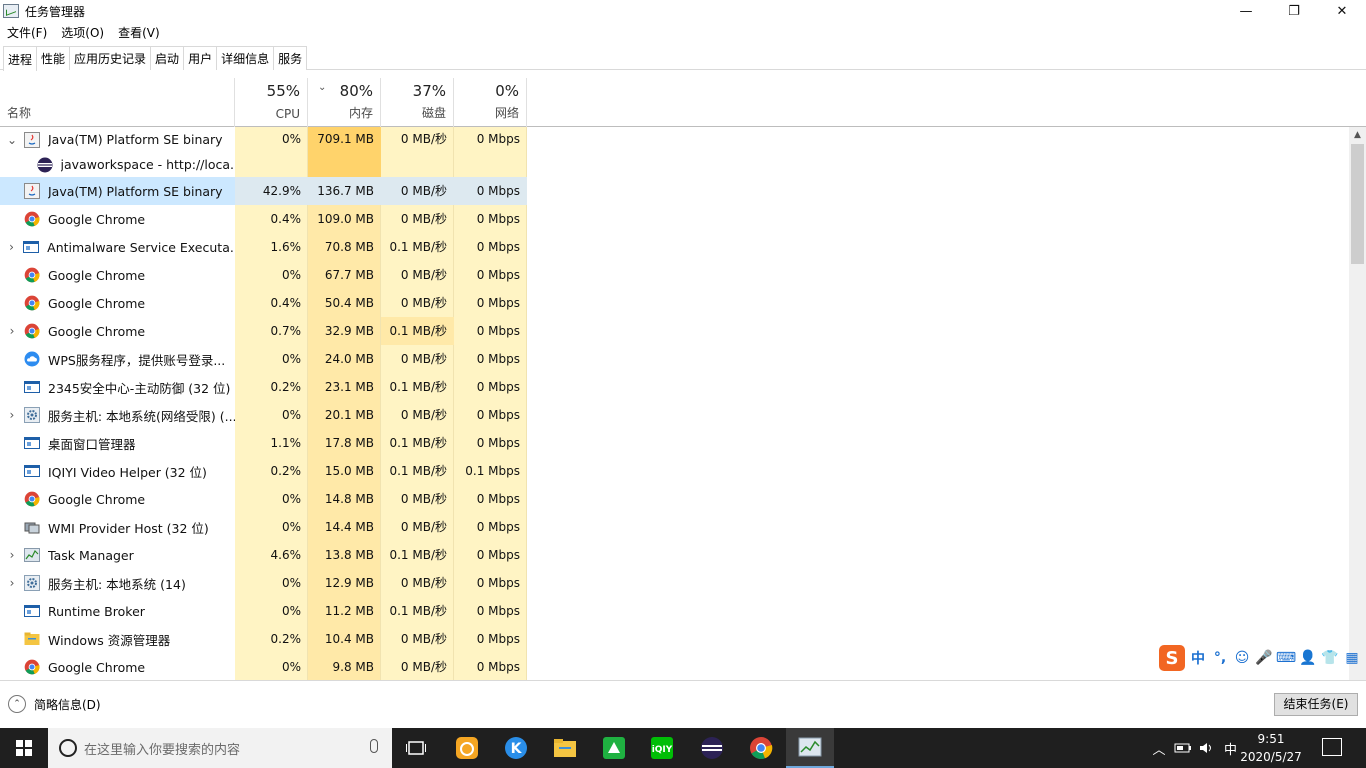  What do you see at coordinates (1357, 135) in the screenshot?
I see `scroll-up-icon: ▲` at bounding box center [1357, 135].